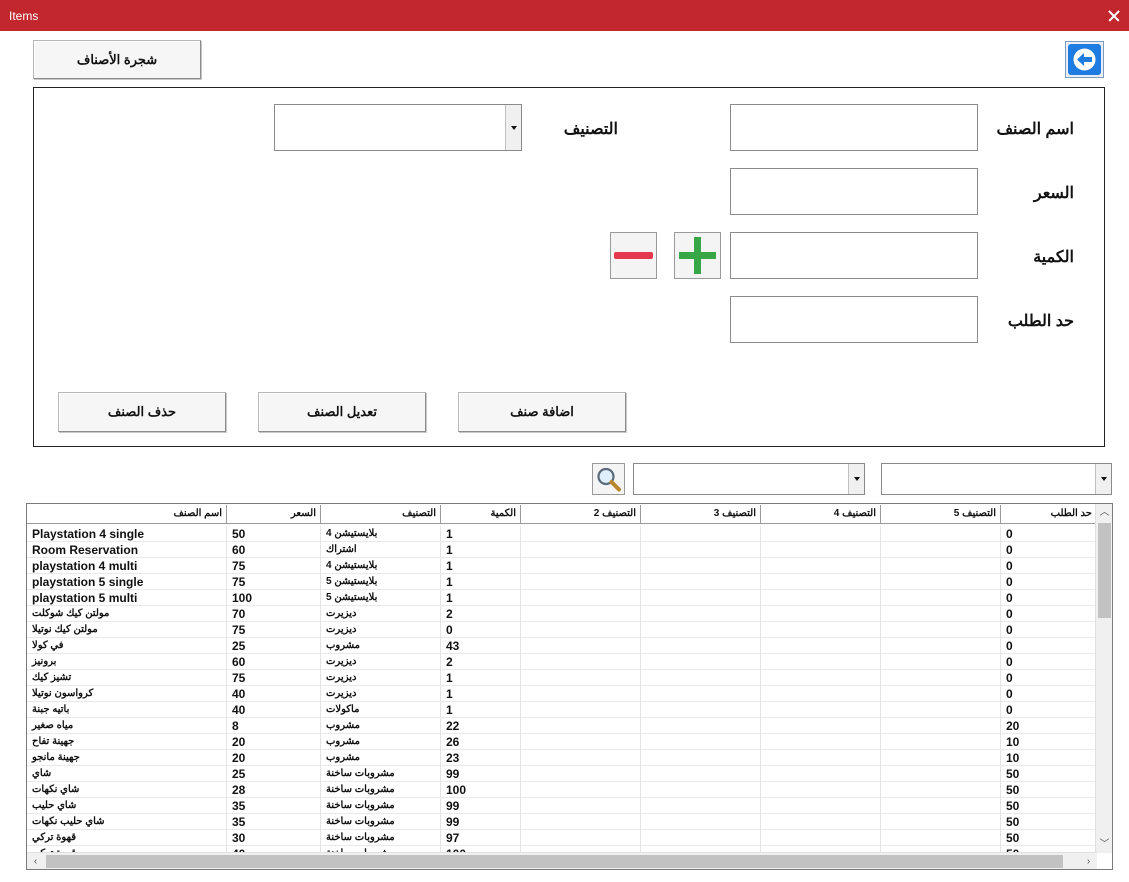 The width and height of the screenshot is (1129, 882). I want to click on scroll-right-icon: ›, so click(1088, 861).